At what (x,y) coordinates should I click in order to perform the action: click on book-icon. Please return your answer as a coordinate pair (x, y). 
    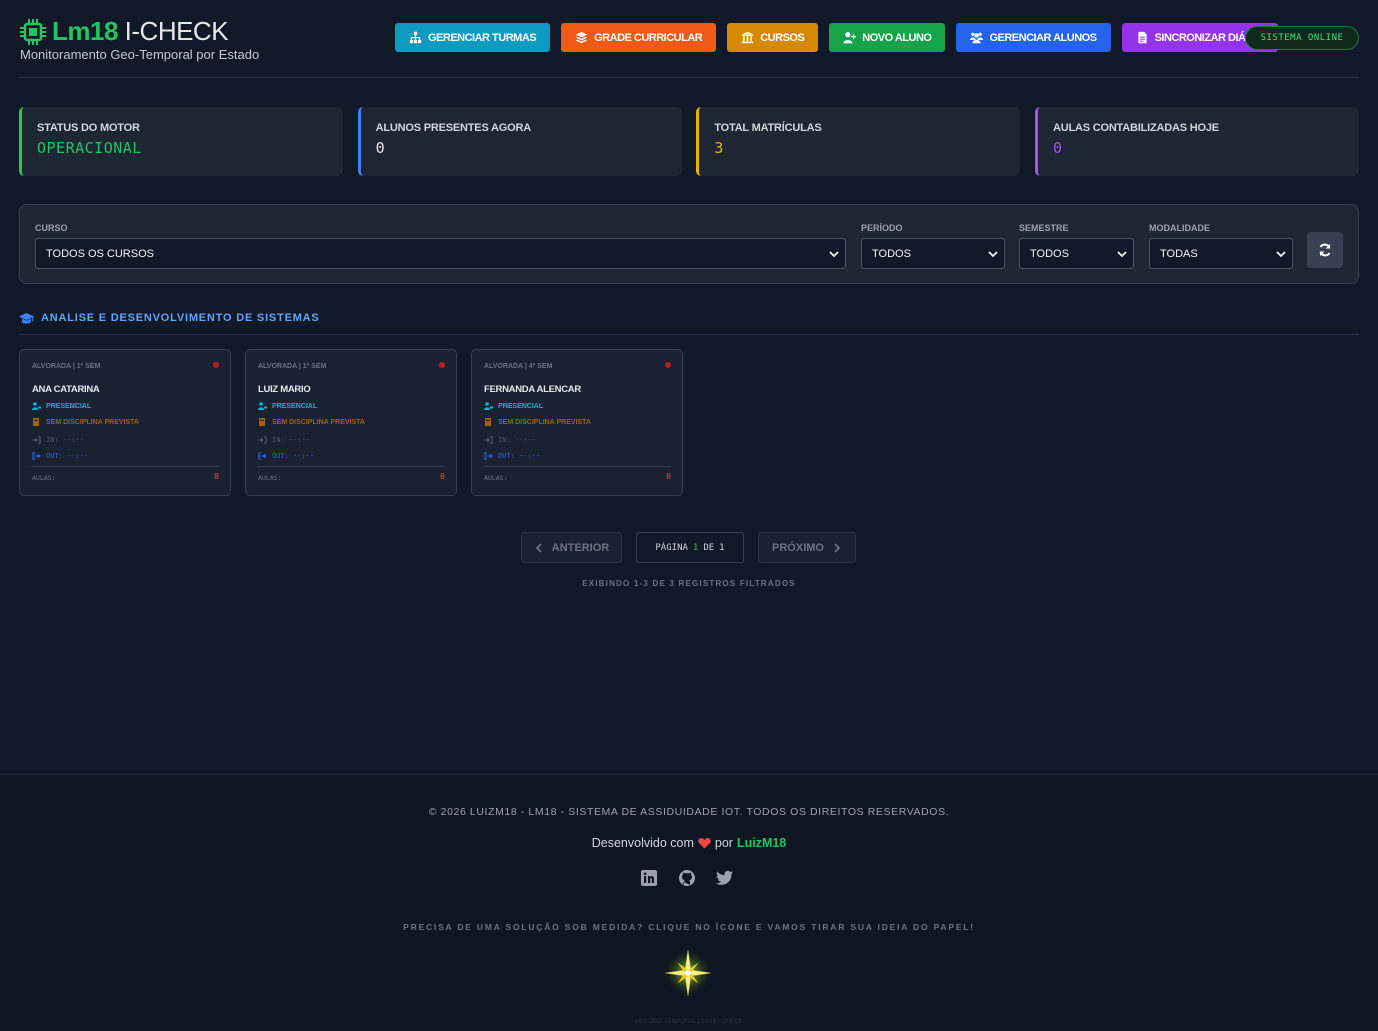
    Looking at the image, I should click on (36, 422).